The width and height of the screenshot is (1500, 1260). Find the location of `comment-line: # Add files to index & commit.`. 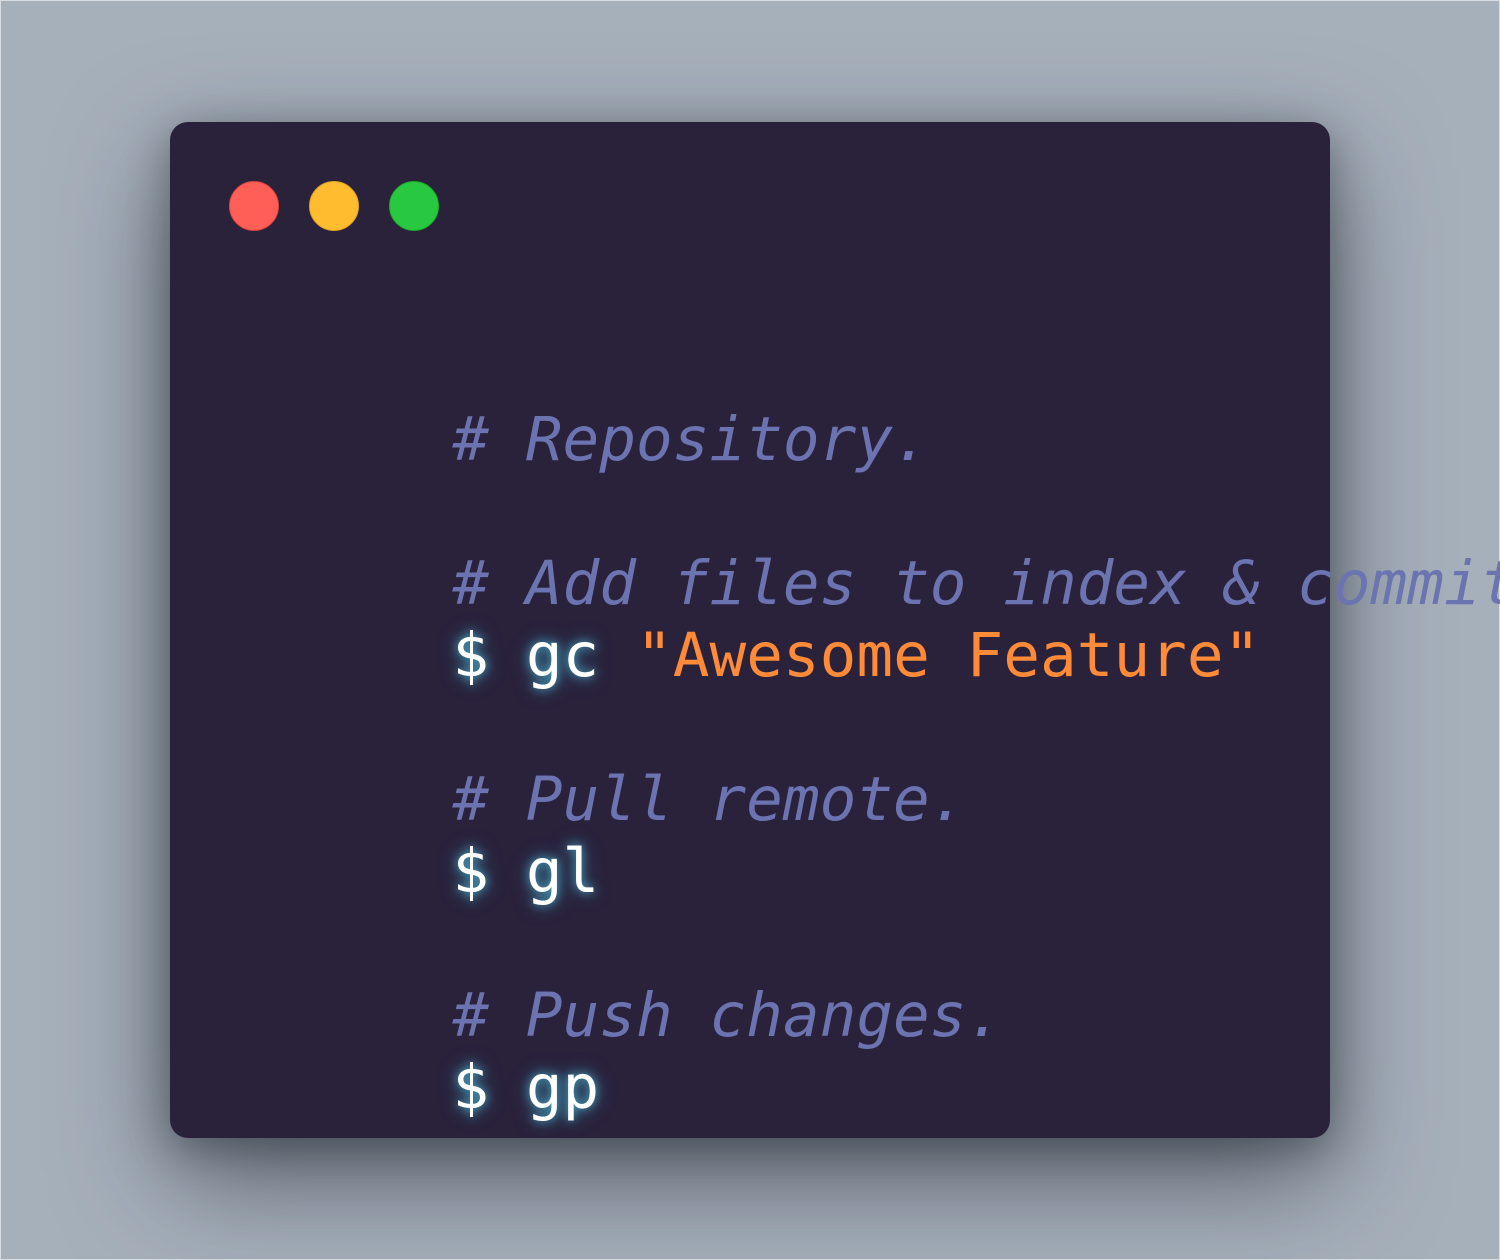

comment-line: # Add files to index & commit. is located at coordinates (866, 547).